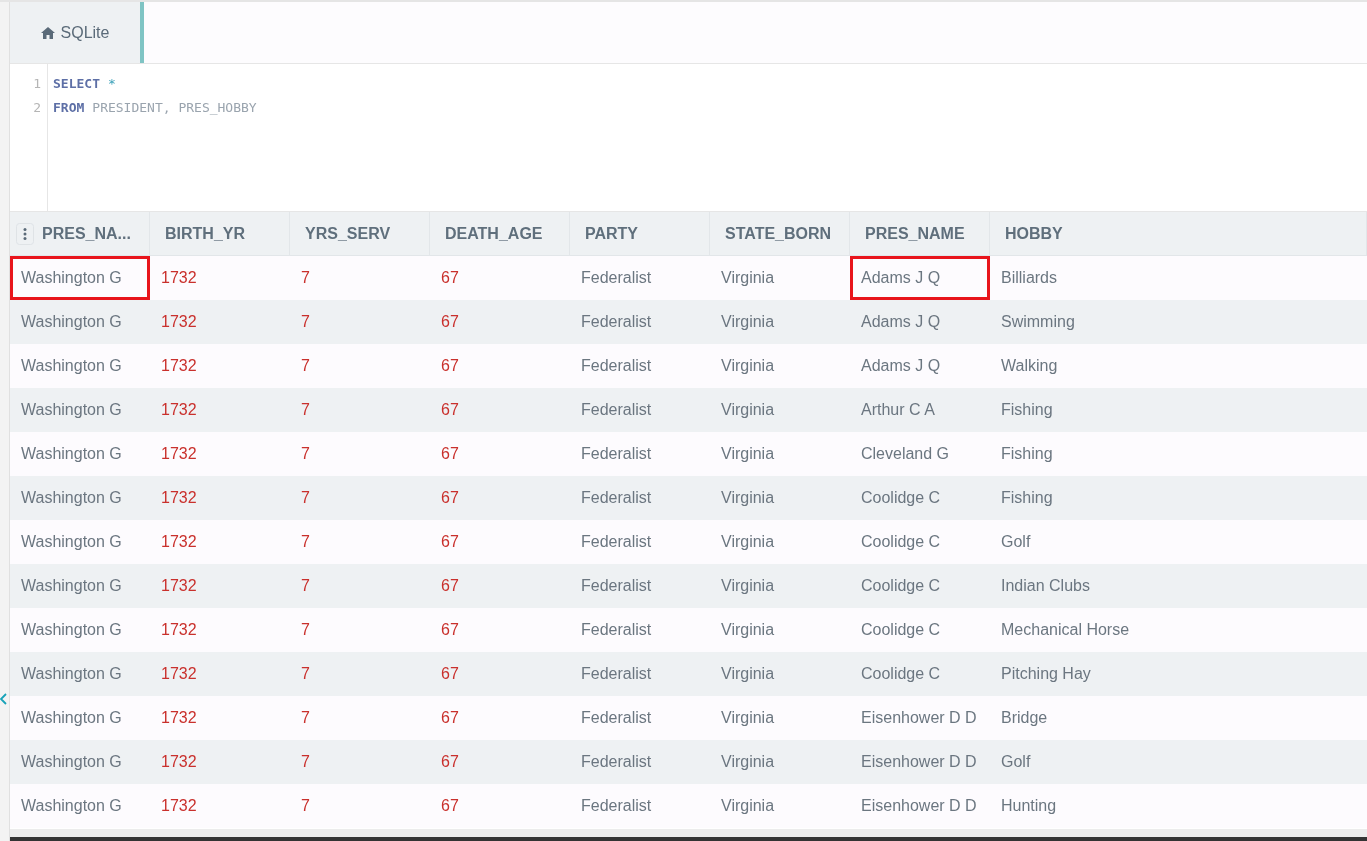  What do you see at coordinates (915, 233) in the screenshot?
I see `column-header: PRES_NAME` at bounding box center [915, 233].